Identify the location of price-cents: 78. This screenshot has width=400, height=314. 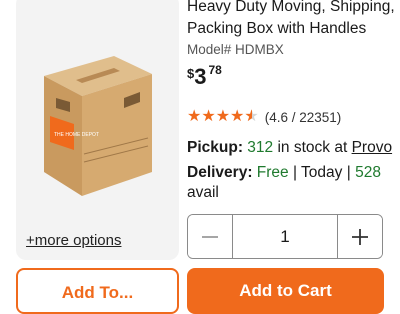
(215, 70).